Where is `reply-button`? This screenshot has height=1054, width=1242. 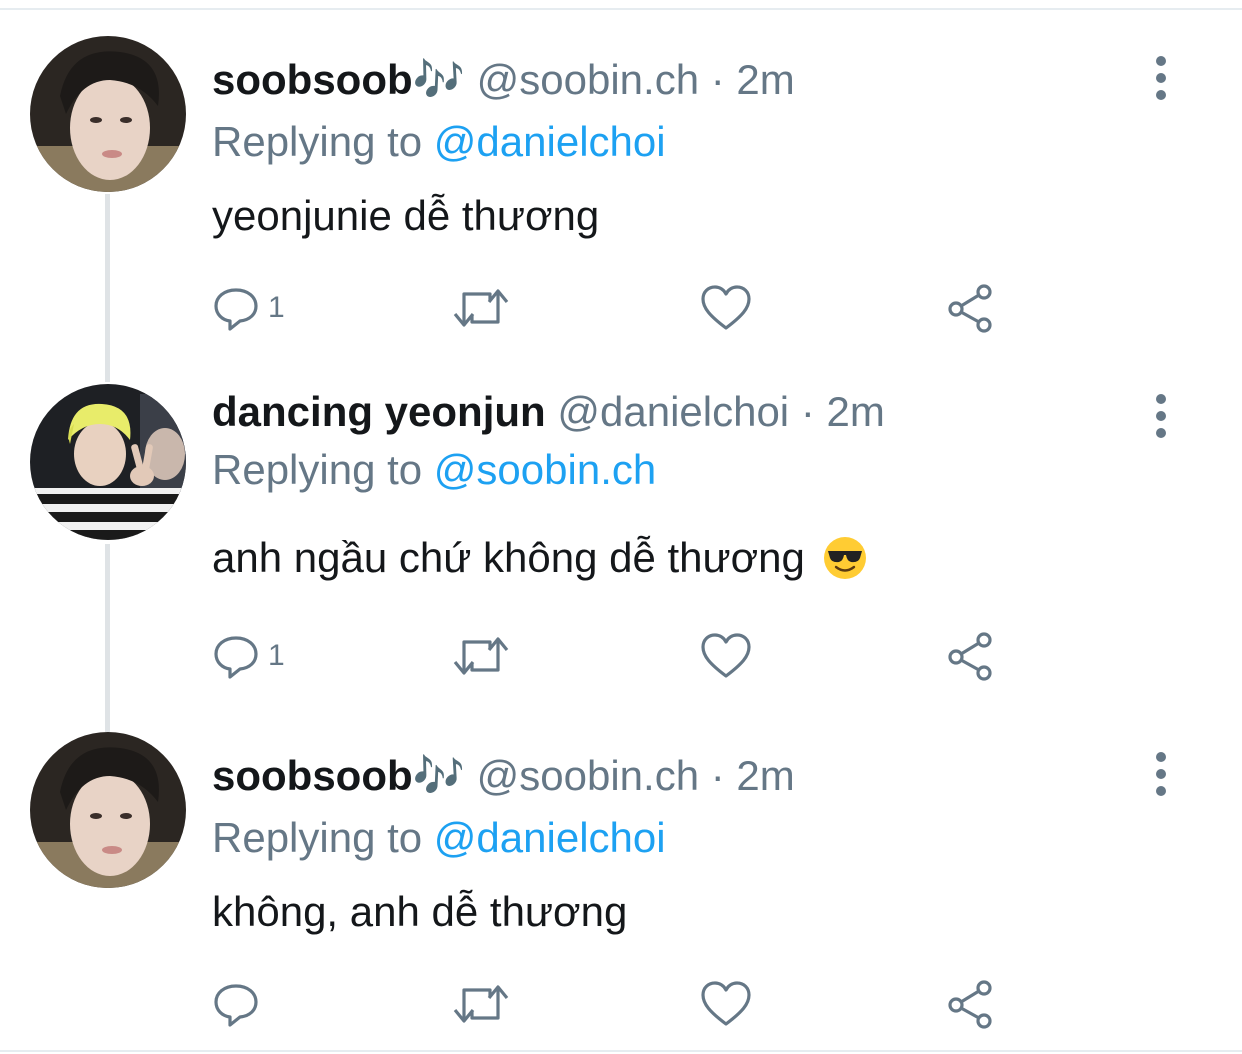
reply-button is located at coordinates (240, 1004).